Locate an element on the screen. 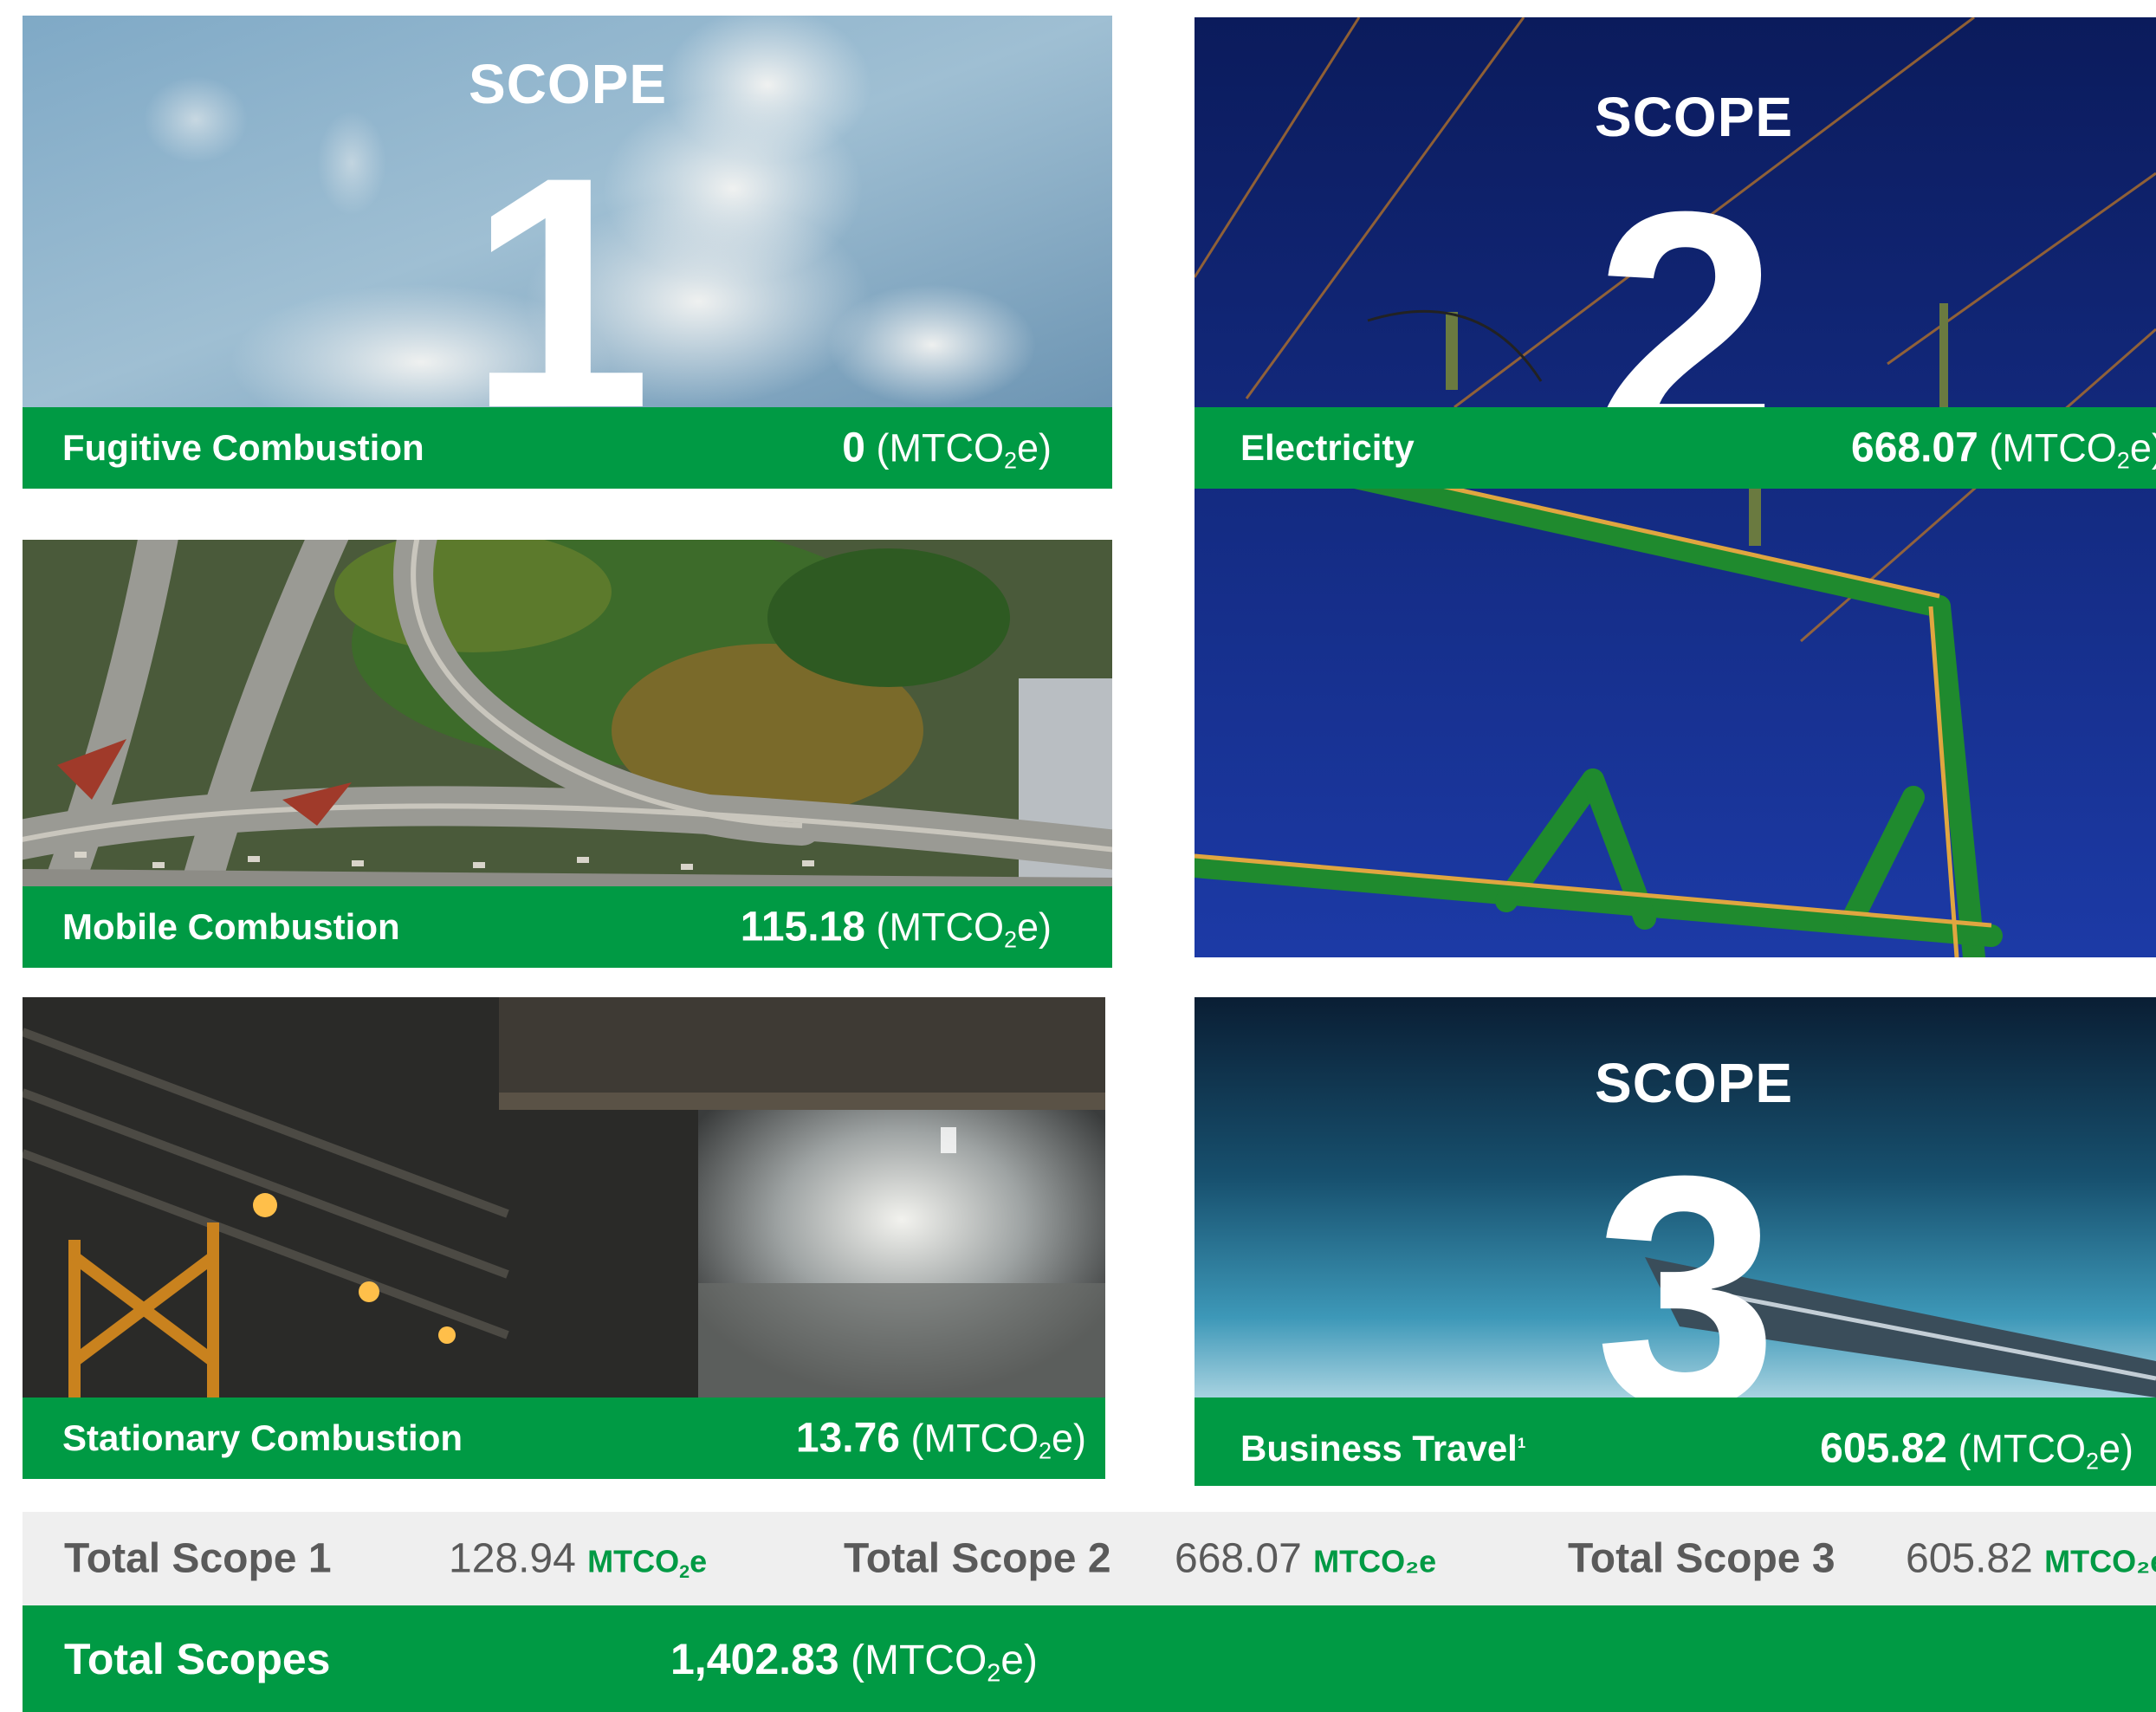 This screenshot has height=1712, width=2156. total-scopes-value: 1,402.83 (MTCO2e) is located at coordinates (854, 1661).